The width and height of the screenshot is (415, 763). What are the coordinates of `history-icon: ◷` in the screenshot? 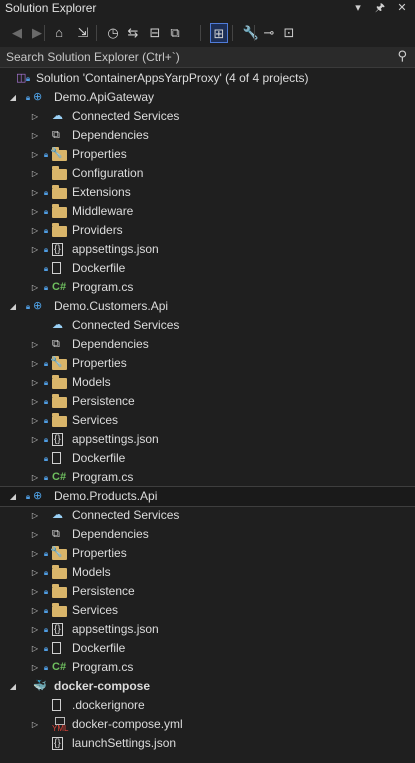 It's located at (113, 33).